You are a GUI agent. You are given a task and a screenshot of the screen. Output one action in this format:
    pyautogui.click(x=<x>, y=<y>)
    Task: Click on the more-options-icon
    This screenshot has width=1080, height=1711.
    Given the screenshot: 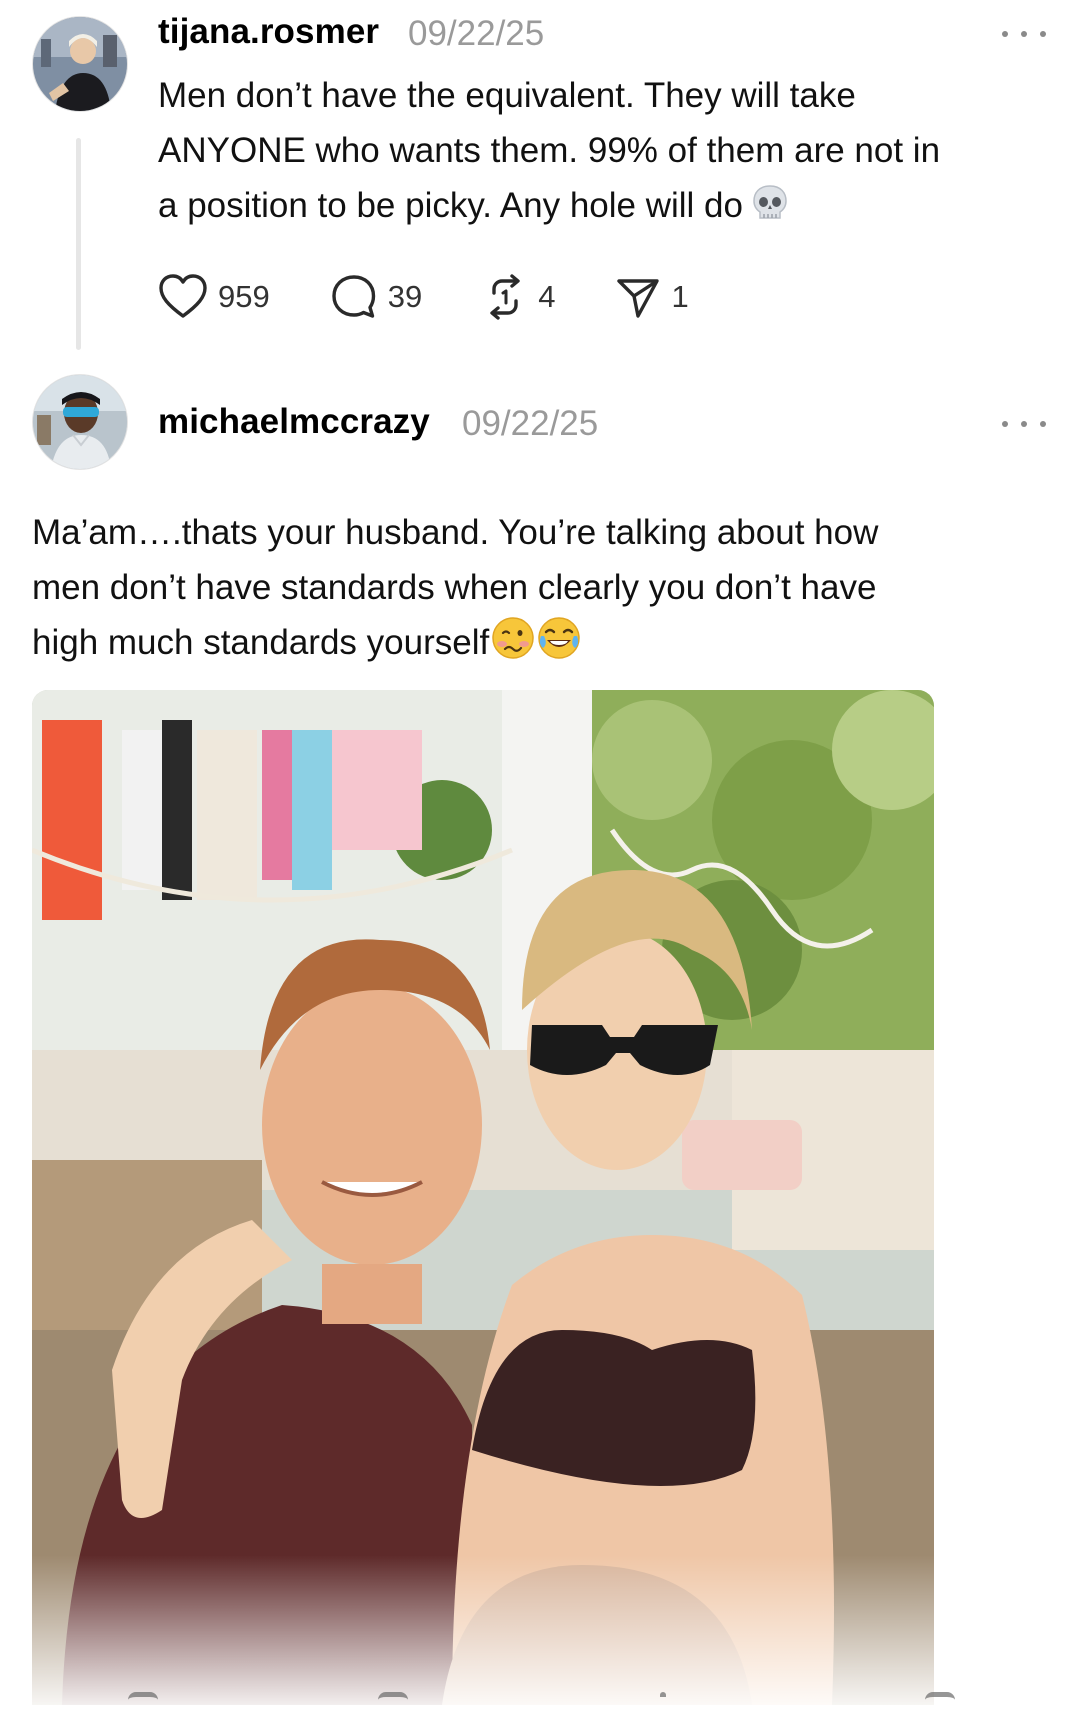 What is the action you would take?
    pyautogui.click(x=1024, y=424)
    